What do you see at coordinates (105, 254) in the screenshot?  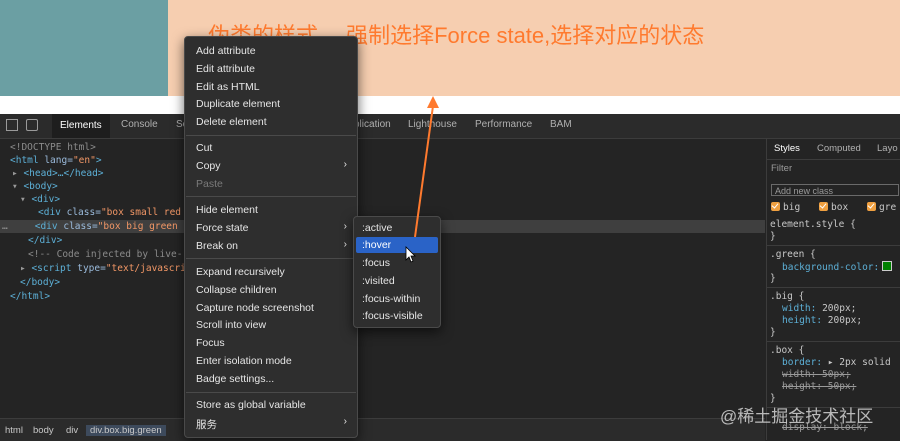 I see `dom-comment: <!-- Code injected by live-` at bounding box center [105, 254].